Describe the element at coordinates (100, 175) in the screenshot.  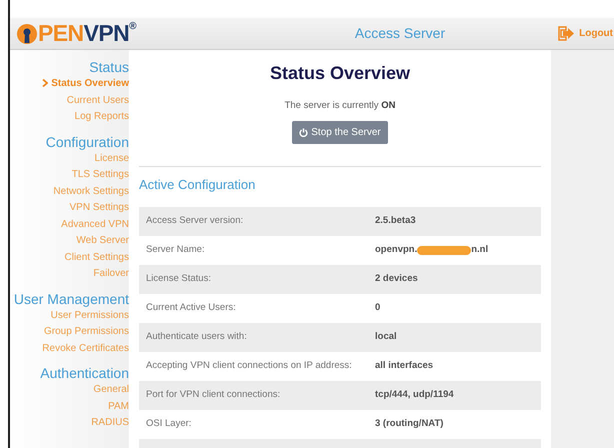
I see `sidebar-item: TLS Settings` at that location.